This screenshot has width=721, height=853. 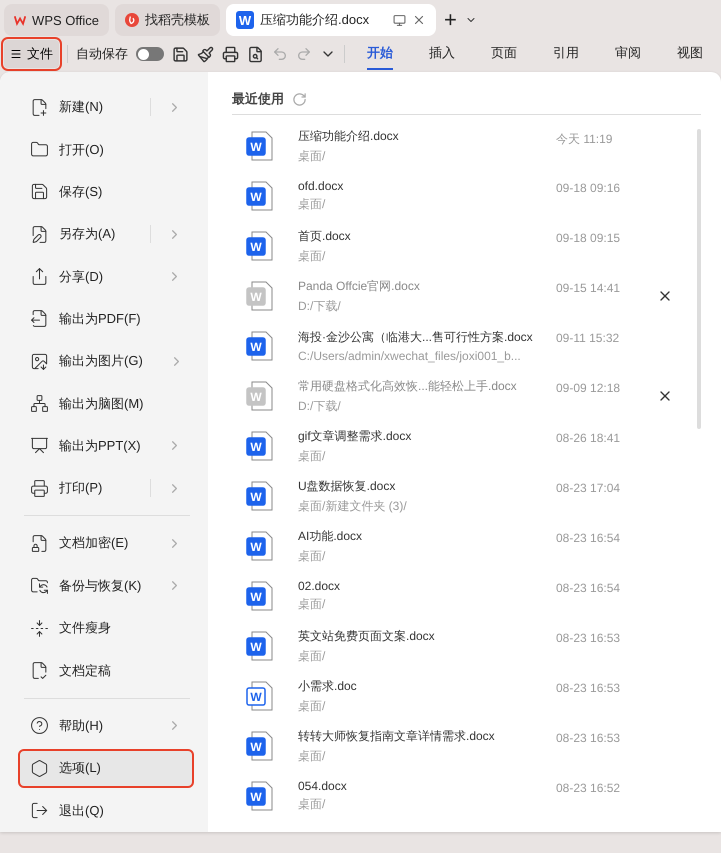 What do you see at coordinates (464, 496) in the screenshot?
I see `recent-file-row: W U盘数据恢复.docx 桌面/新建文件夹 (3)/ 08-23 17:04` at bounding box center [464, 496].